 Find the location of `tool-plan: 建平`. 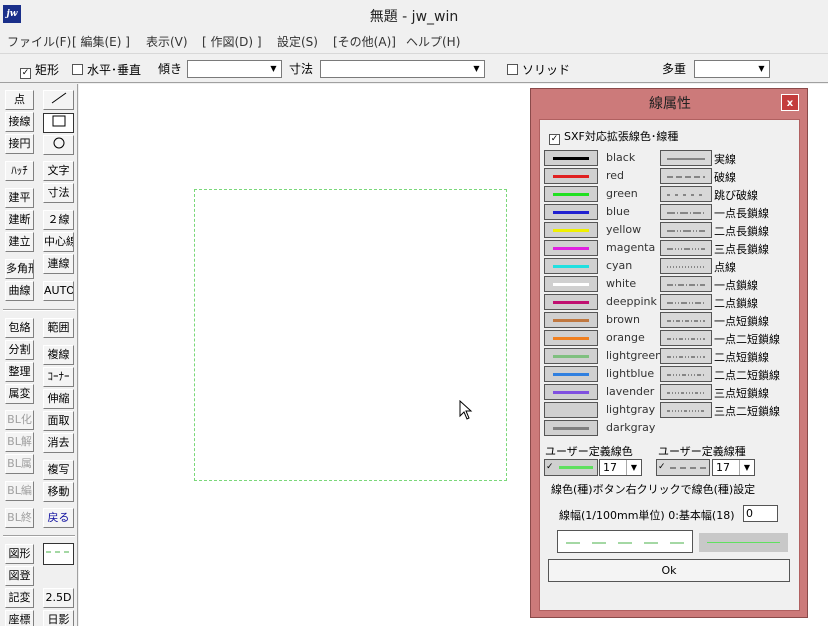

tool-plan: 建平 is located at coordinates (19, 198).